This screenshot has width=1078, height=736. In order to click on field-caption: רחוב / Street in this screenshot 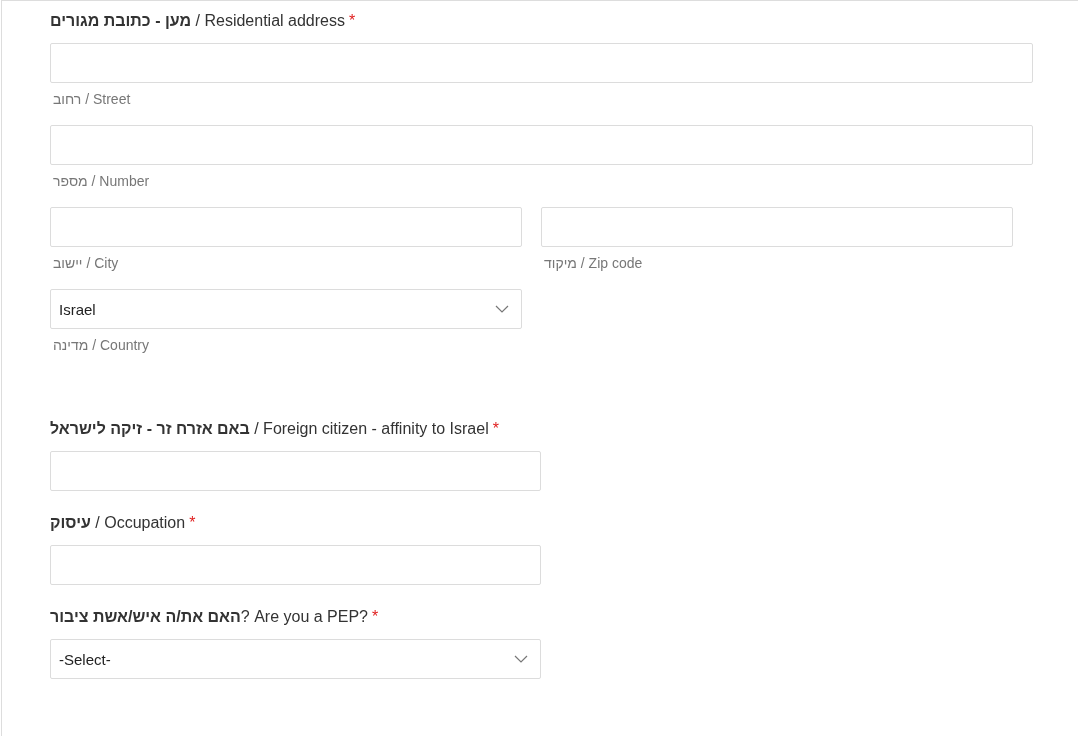, I will do `click(92, 99)`.